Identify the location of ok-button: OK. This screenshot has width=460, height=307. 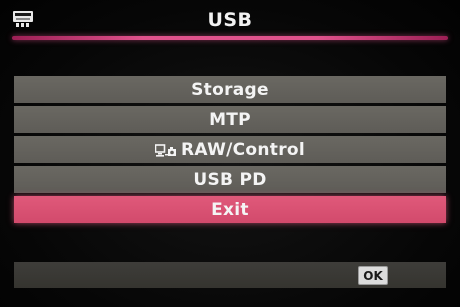
(373, 275).